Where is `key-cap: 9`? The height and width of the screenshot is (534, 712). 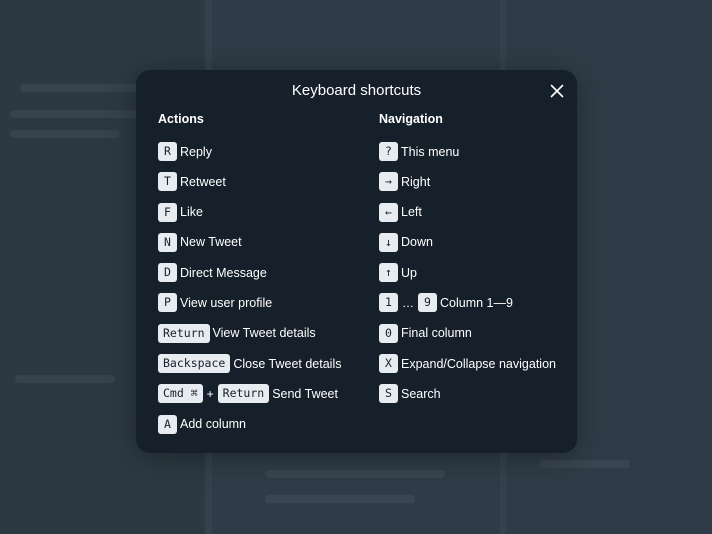 key-cap: 9 is located at coordinates (427, 303).